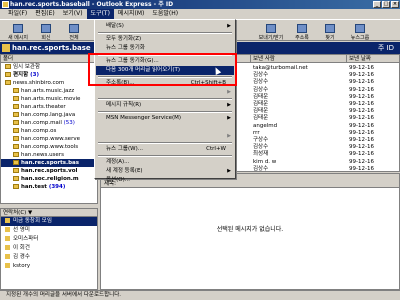 The height and width of the screenshot is (300, 400). What do you see at coordinates (73, 14) in the screenshot?
I see `menu-view: 보기(V)` at bounding box center [73, 14].